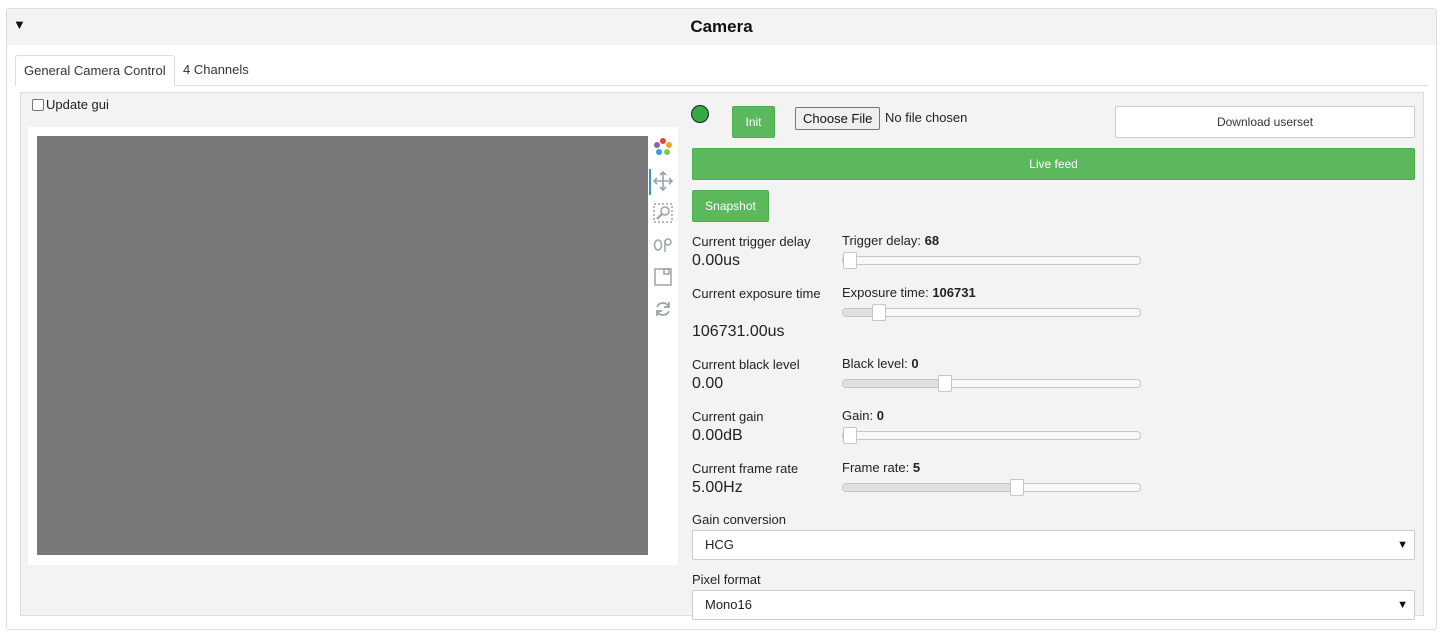 Image resolution: width=1444 pixels, height=640 pixels. I want to click on current-frame-rate-value: 5.00Hz, so click(717, 487).